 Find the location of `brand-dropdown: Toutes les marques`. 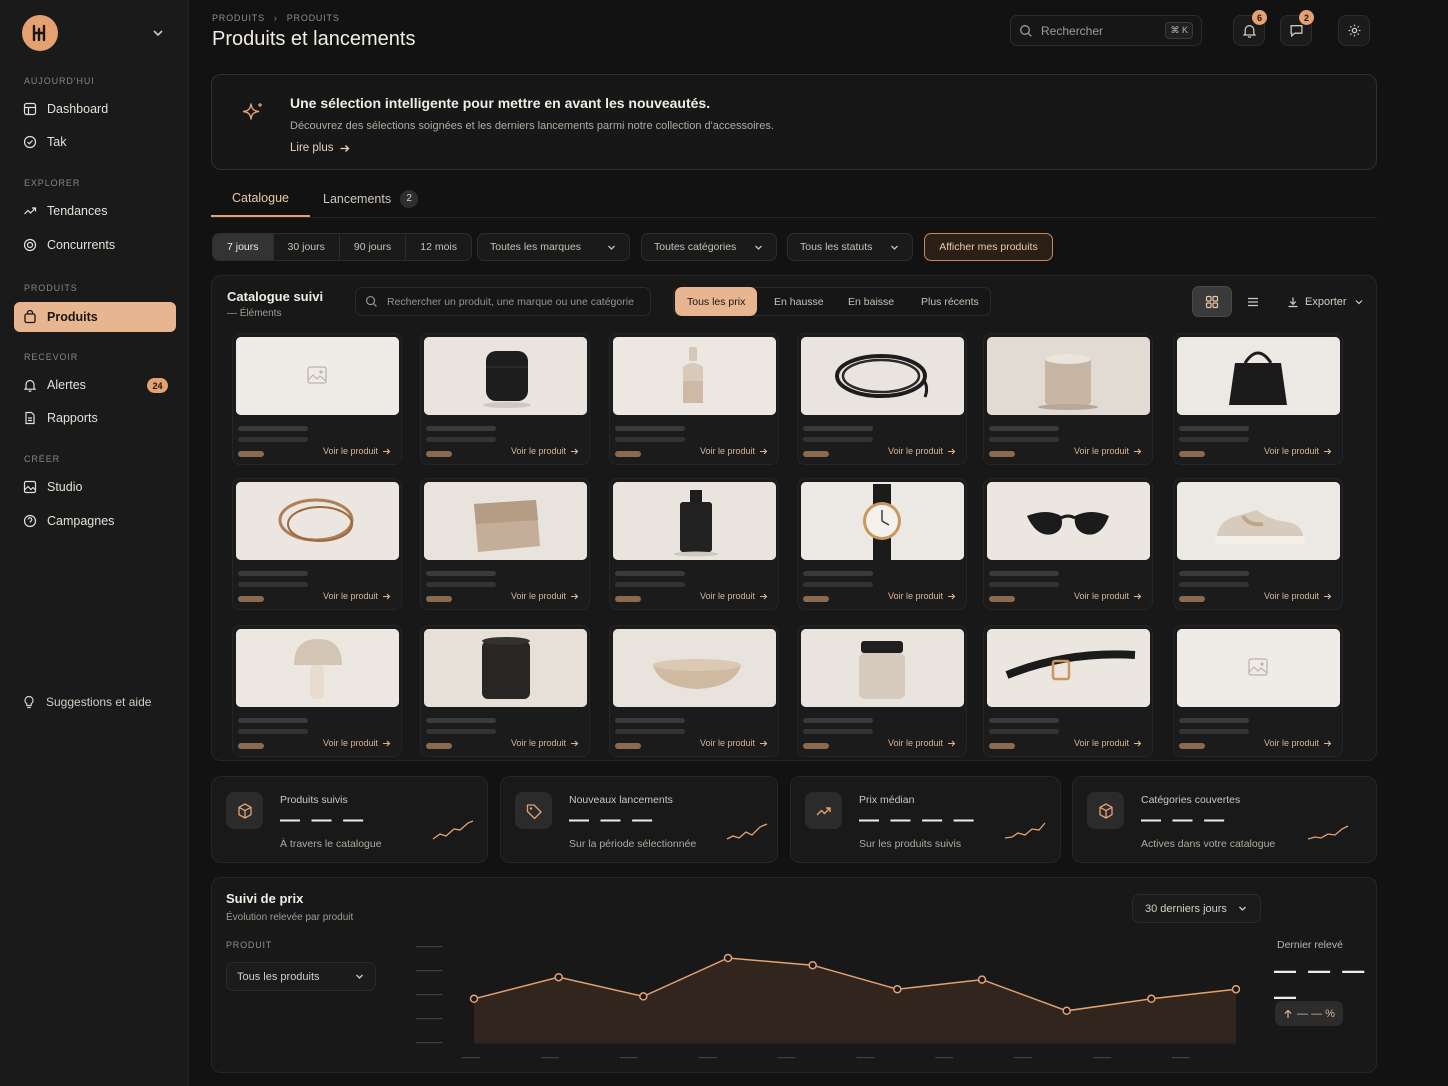

brand-dropdown: Toutes les marques is located at coordinates (553, 247).